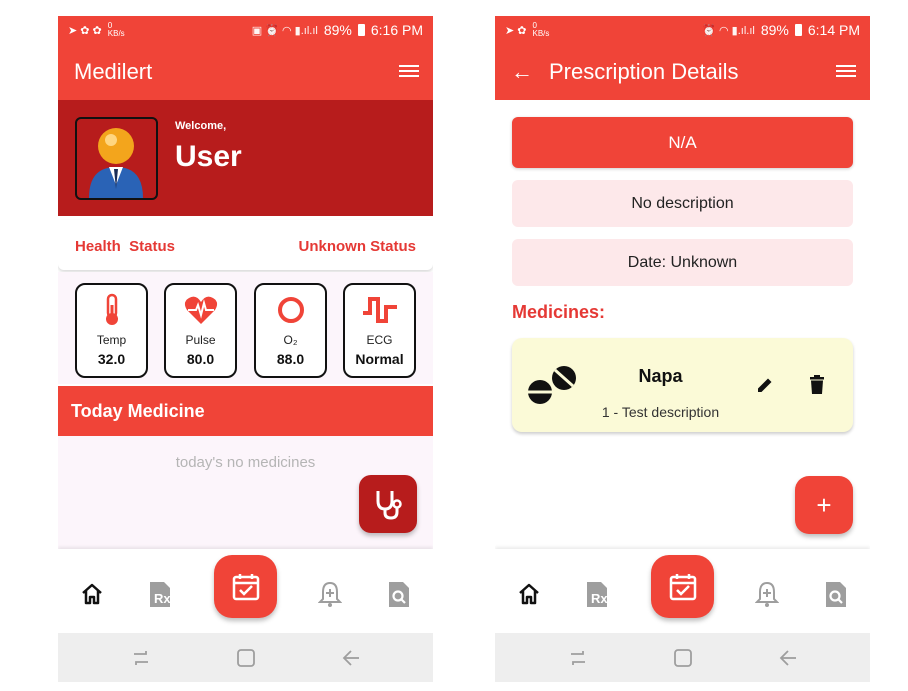  I want to click on stethoscope-icon, so click(389, 505).